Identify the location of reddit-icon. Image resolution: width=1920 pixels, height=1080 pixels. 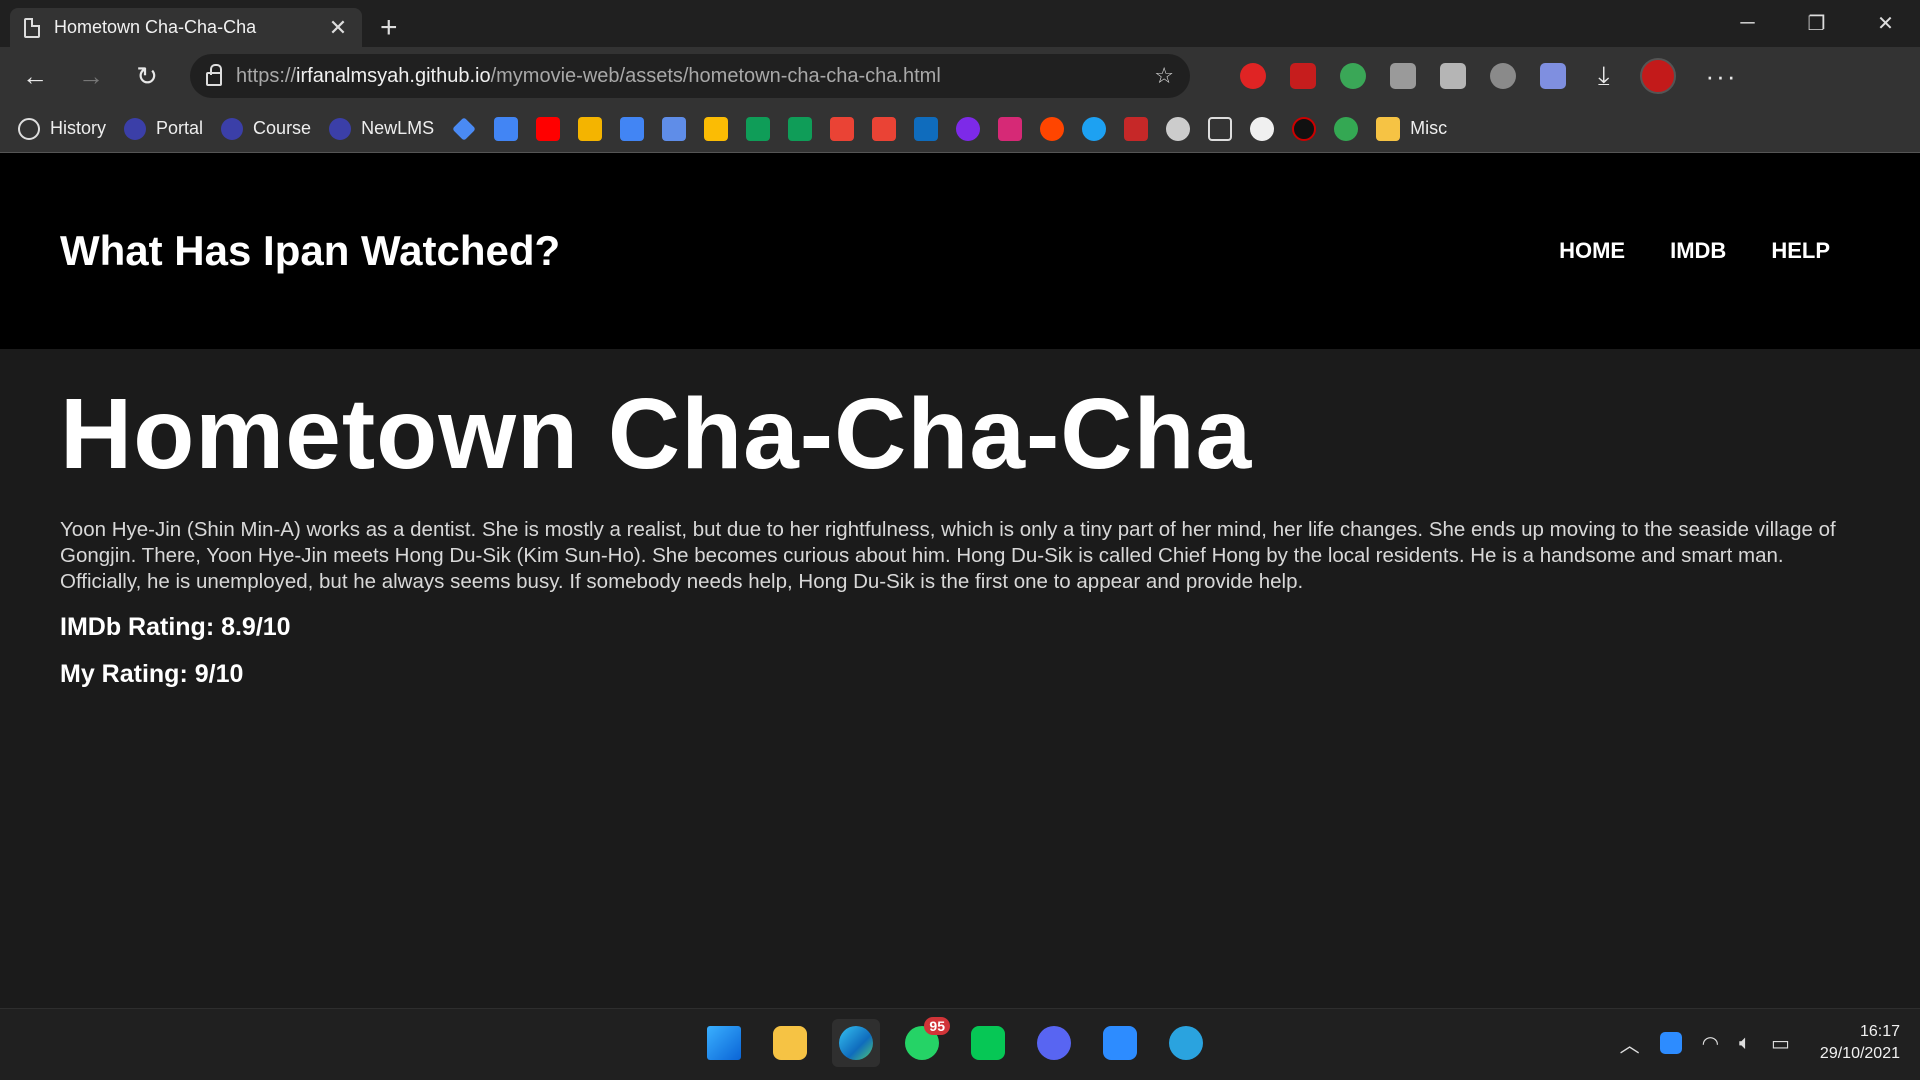
(1052, 128).